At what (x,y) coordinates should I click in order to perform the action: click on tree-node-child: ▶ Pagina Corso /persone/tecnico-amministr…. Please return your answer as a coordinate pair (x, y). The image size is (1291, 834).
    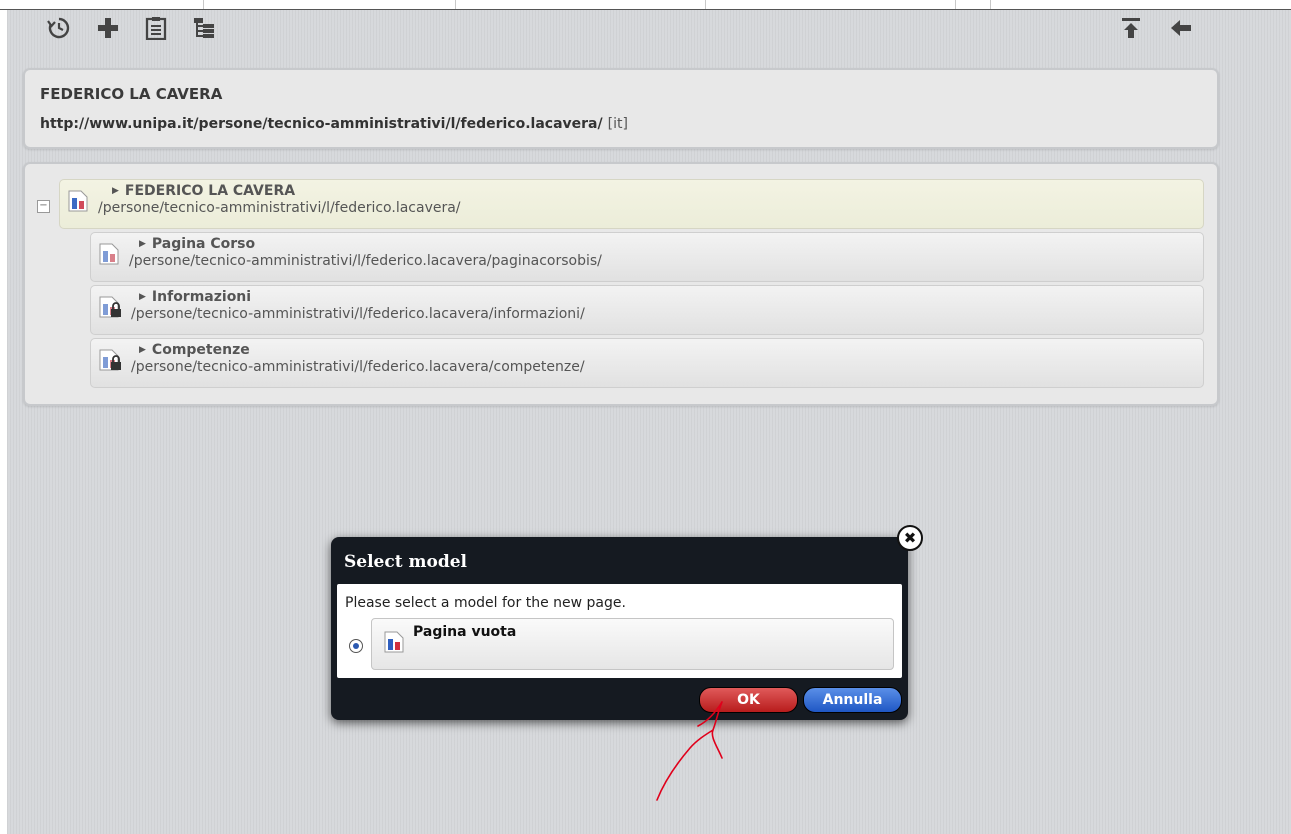
    Looking at the image, I should click on (647, 257).